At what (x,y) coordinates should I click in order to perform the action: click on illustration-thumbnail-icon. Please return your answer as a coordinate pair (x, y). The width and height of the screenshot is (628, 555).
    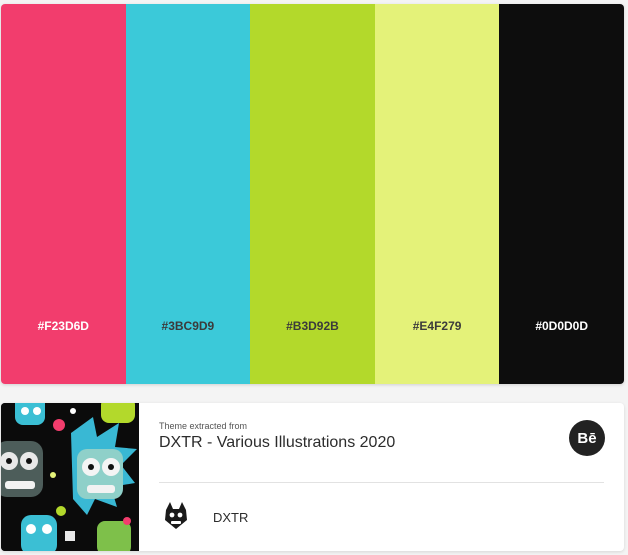
    Looking at the image, I should click on (70, 477).